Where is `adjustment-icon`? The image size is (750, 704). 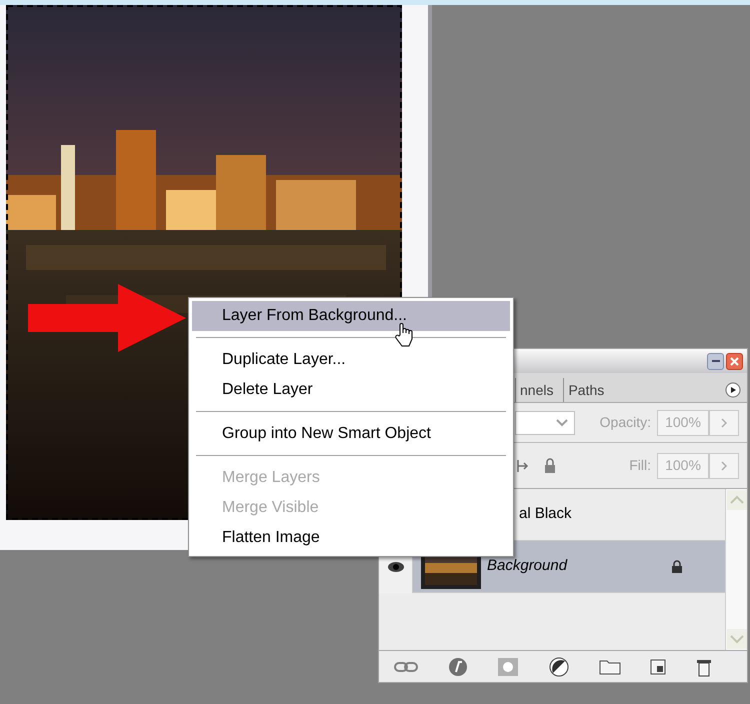 adjustment-icon is located at coordinates (558, 666).